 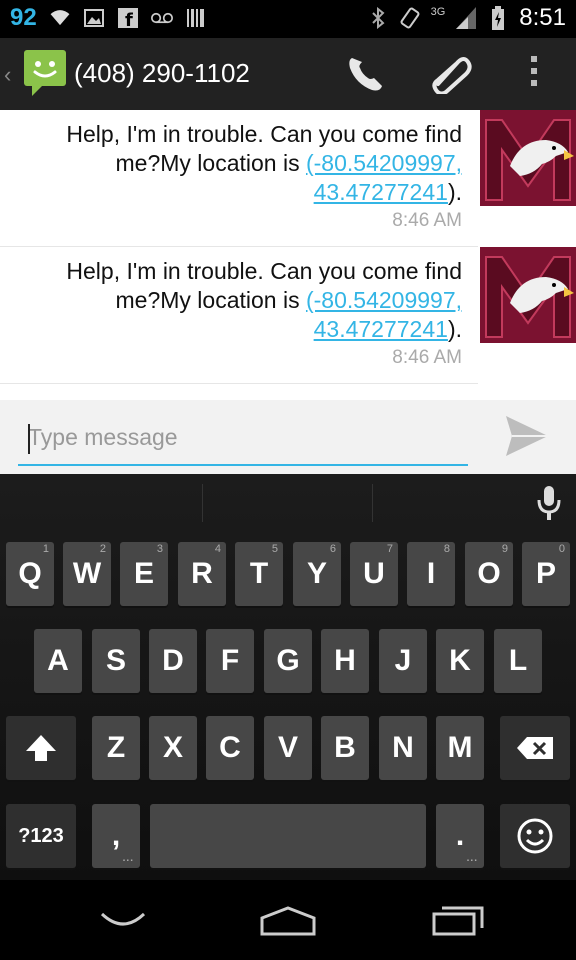 What do you see at coordinates (23, 17) in the screenshot?
I see `battery-percent: 92` at bounding box center [23, 17].